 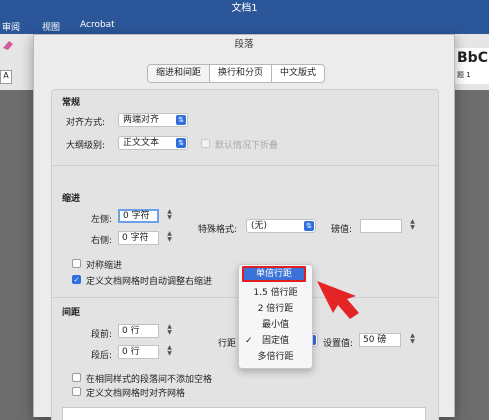 I want to click on menu-acrobat: Acrobat, so click(x=97, y=25).